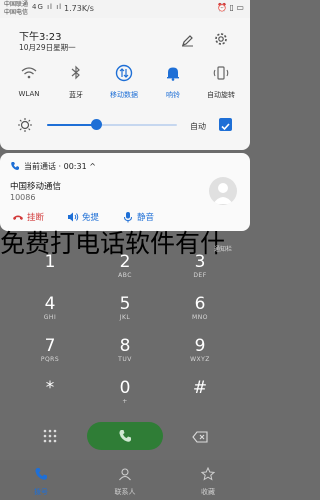  I want to click on auto-brightness-label: 自动, so click(198, 126).